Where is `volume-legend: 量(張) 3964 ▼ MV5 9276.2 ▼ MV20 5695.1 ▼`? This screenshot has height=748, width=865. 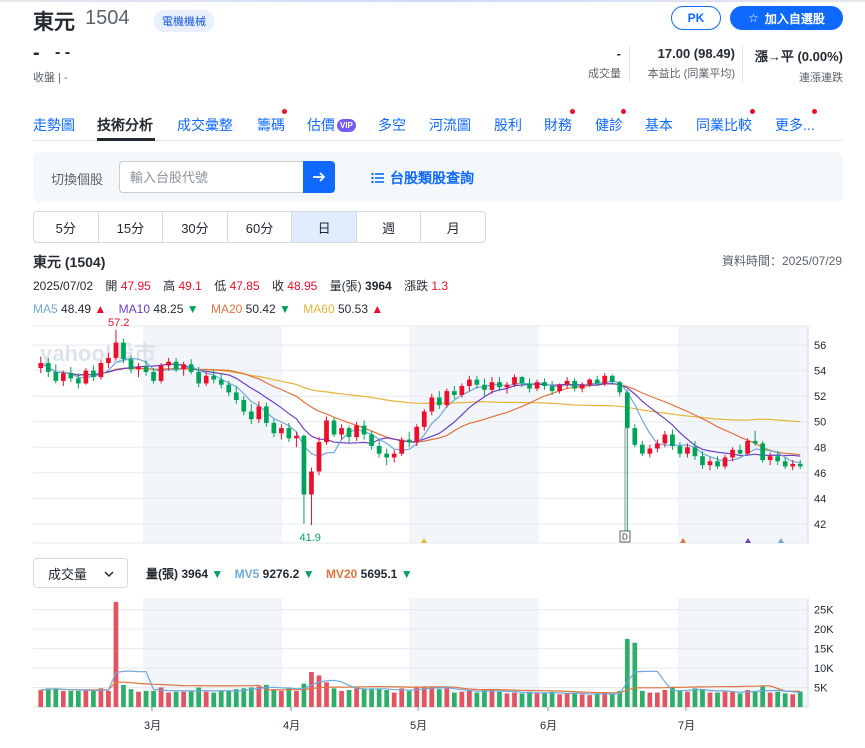 volume-legend: 量(張) 3964 ▼ MV5 9276.2 ▼ MV20 5695.1 ▼ is located at coordinates (283, 573).